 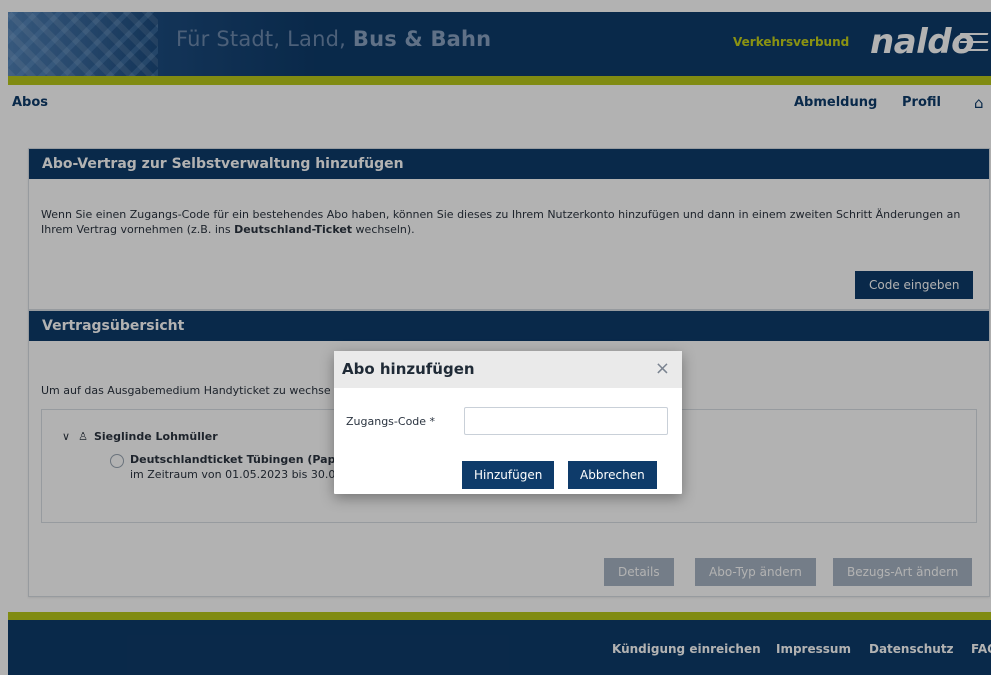 What do you see at coordinates (408, 369) in the screenshot?
I see `dialog-title: Abo hinzufügen` at bounding box center [408, 369].